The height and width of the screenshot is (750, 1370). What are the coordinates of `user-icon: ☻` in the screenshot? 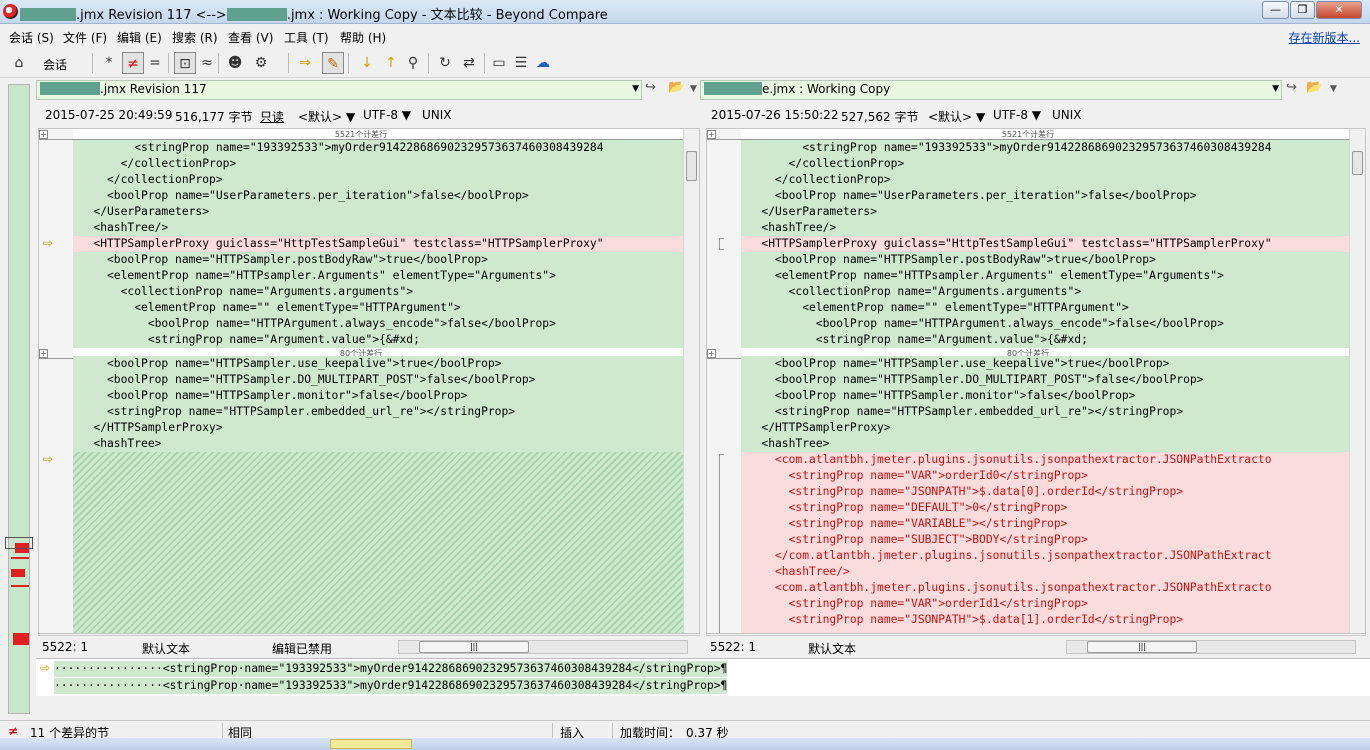 It's located at (235, 63).